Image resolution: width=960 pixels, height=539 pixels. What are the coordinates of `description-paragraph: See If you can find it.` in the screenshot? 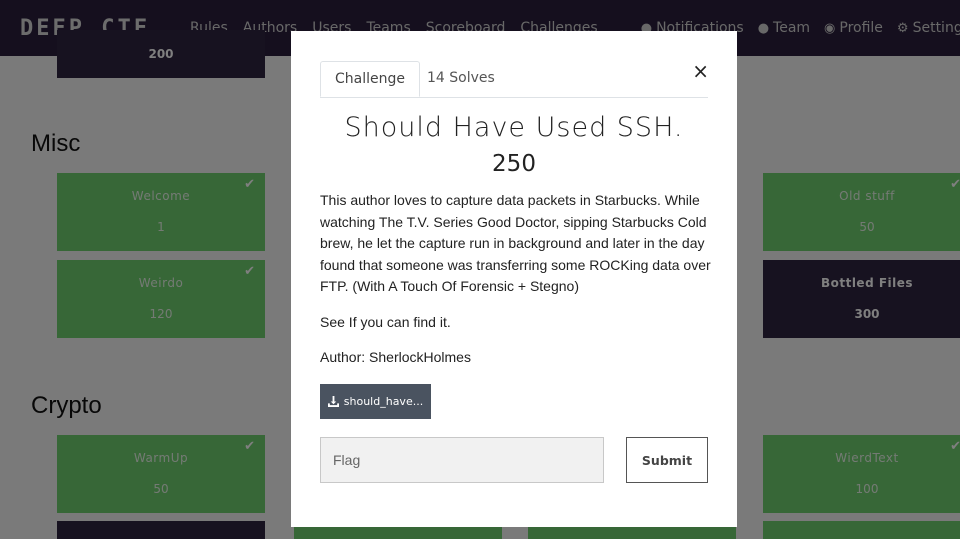 It's located at (385, 321).